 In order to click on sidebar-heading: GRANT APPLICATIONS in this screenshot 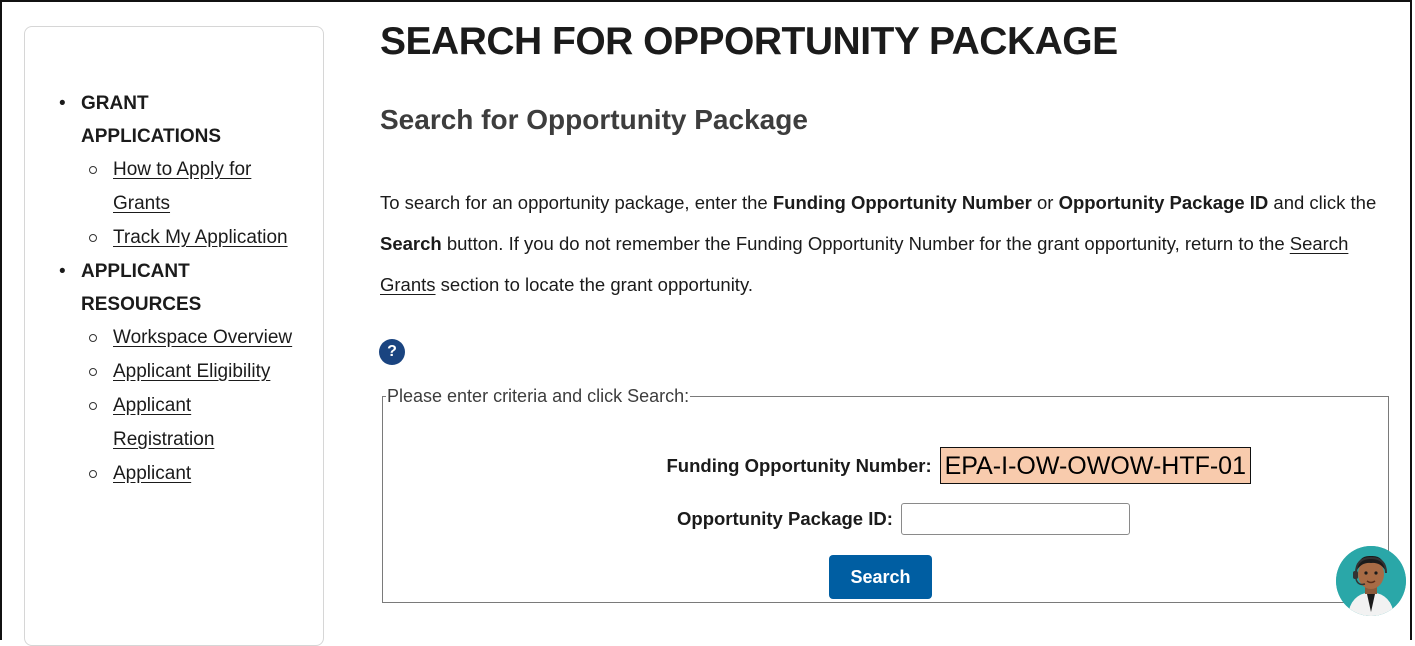, I will do `click(151, 120)`.